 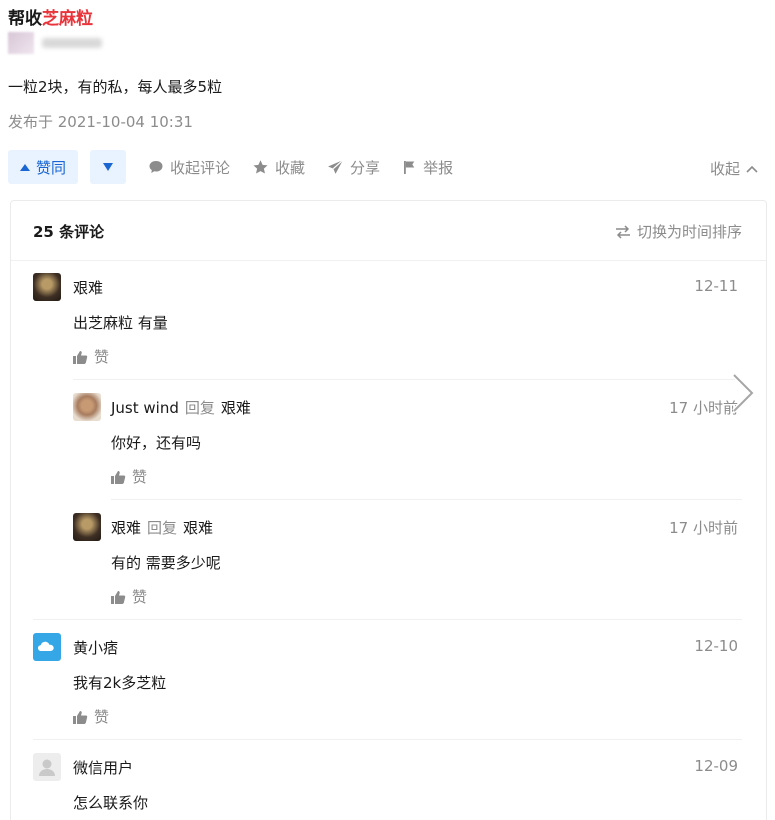 What do you see at coordinates (689, 232) in the screenshot?
I see `sort-toggle-label: 切换为时间排序` at bounding box center [689, 232].